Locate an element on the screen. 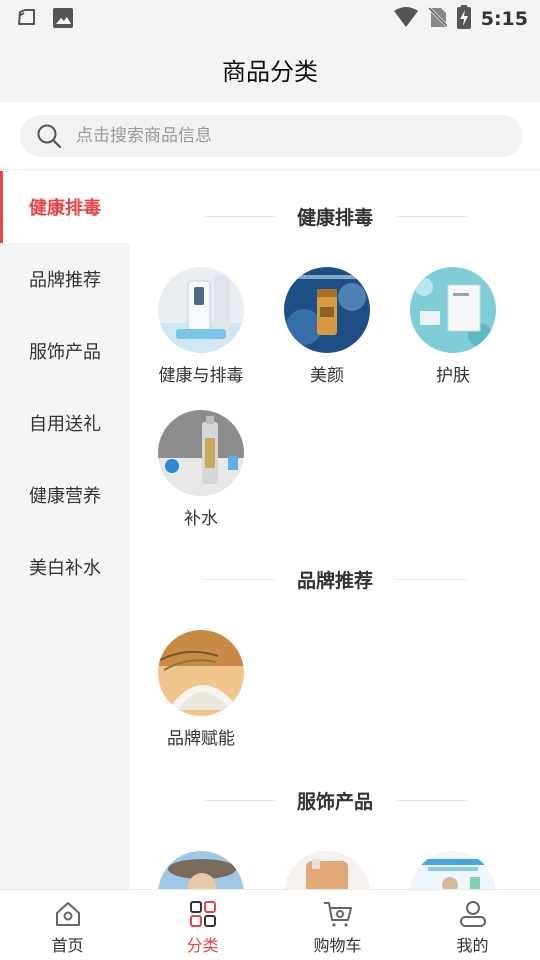  section-title: 健康排毒 is located at coordinates (334, 217).